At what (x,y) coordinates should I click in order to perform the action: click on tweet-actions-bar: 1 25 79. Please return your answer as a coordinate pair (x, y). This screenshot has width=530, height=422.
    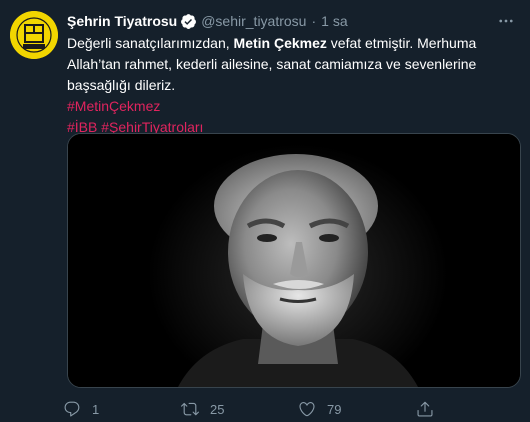
    Looking at the image, I should click on (260, 409).